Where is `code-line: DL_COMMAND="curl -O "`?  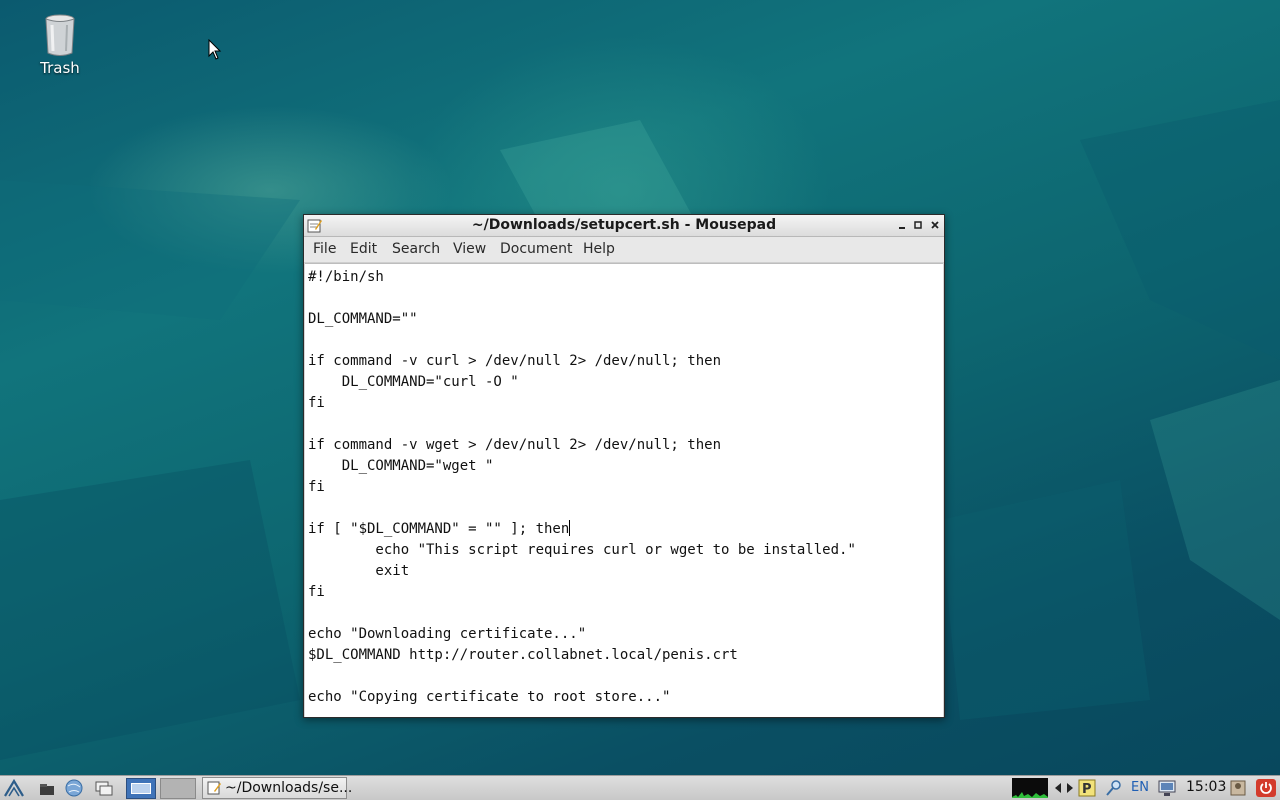
code-line: DL_COMMAND="curl -O " is located at coordinates (582, 382).